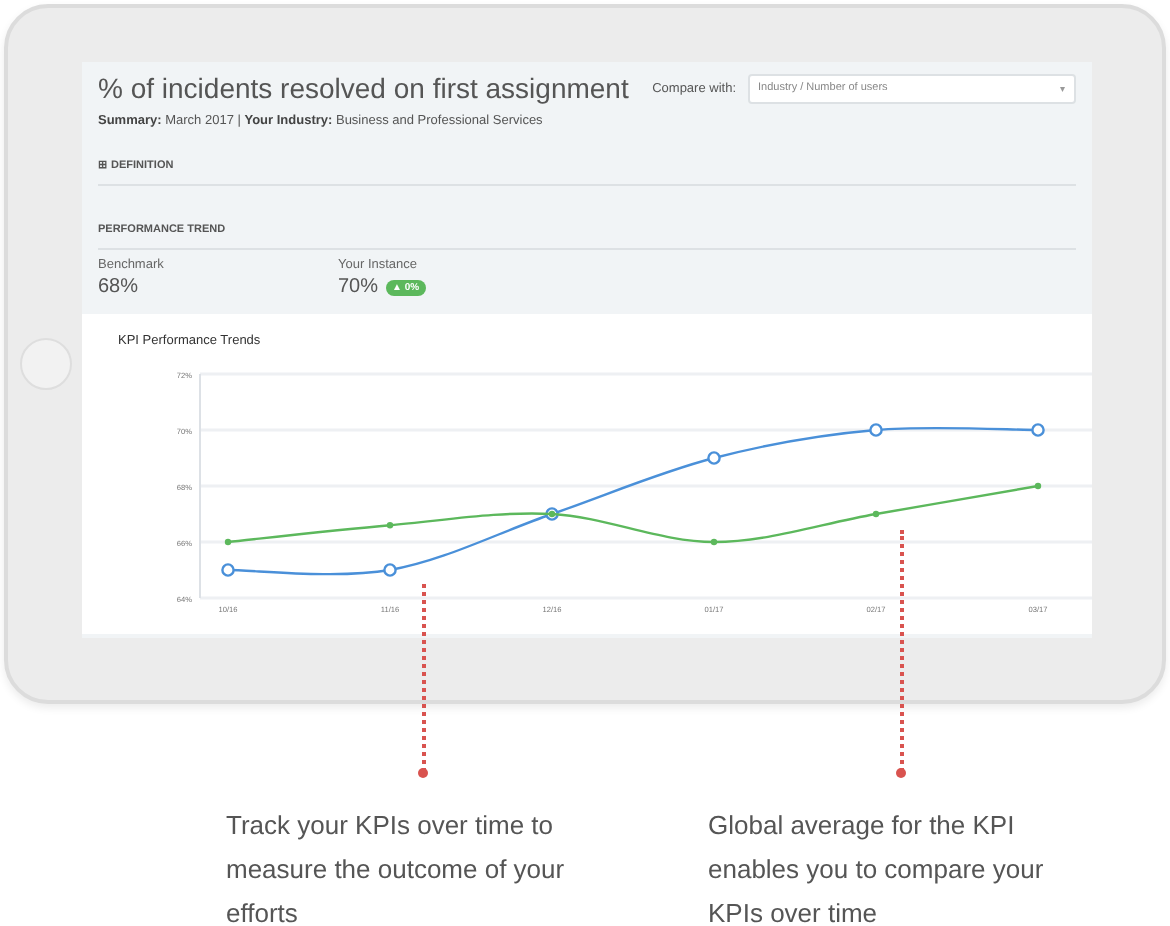  Describe the element at coordinates (363, 88) in the screenshot. I see `page-title: % of incidents resolved on first assignment` at that location.